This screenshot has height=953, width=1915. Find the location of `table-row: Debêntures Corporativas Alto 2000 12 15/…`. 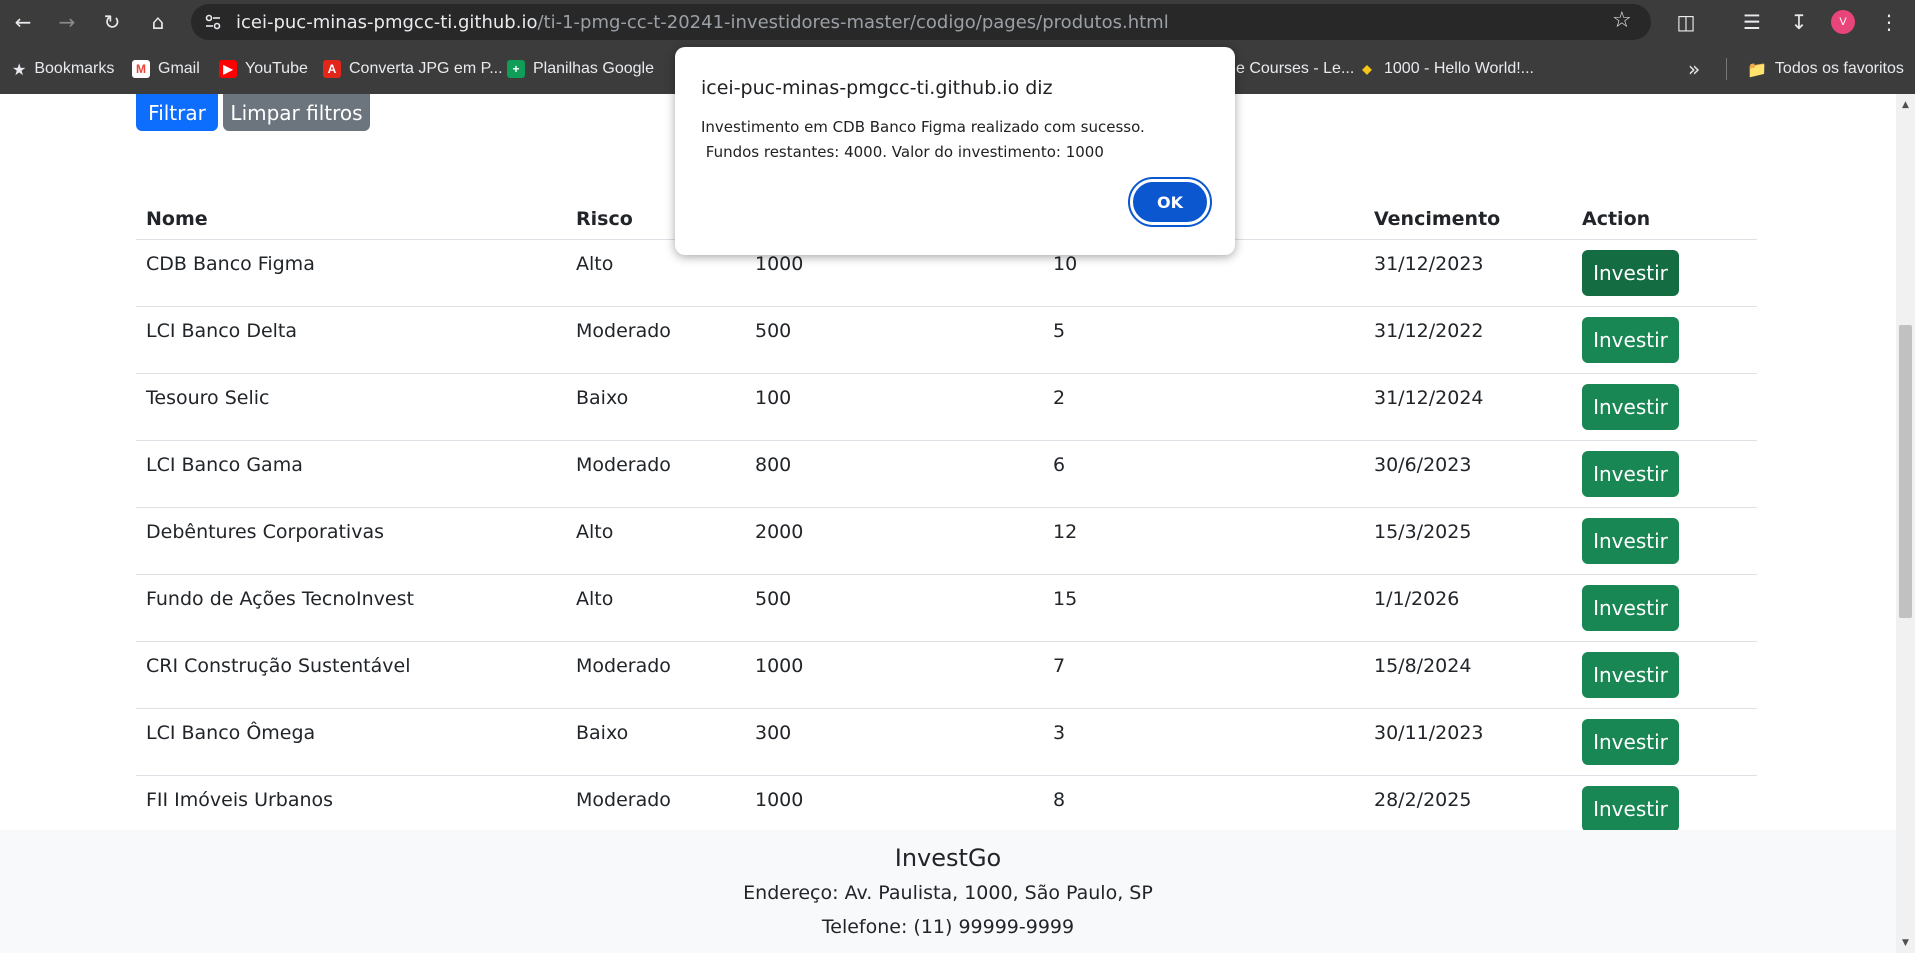

table-row: Debêntures Corporativas Alto 2000 12 15/… is located at coordinates (946, 541).